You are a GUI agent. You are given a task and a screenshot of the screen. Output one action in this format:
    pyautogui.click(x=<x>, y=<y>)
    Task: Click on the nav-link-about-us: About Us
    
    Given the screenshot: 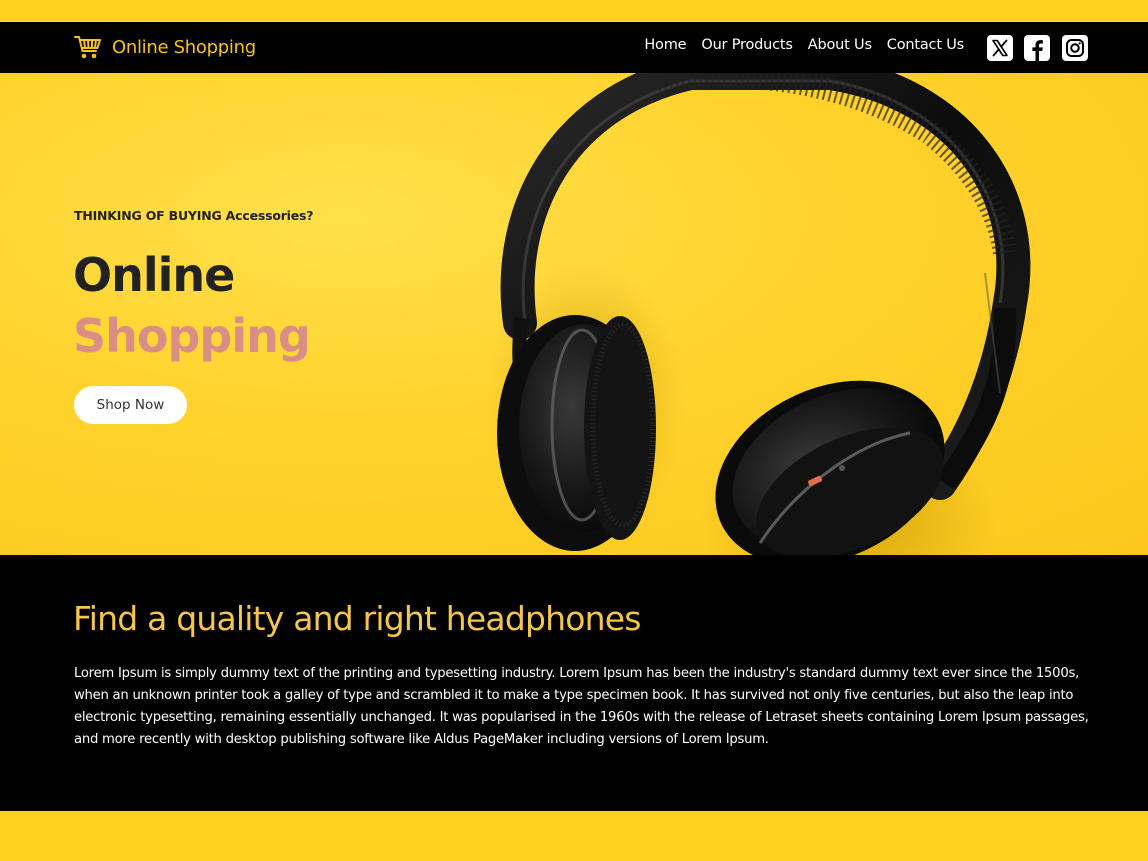 What is the action you would take?
    pyautogui.click(x=840, y=45)
    